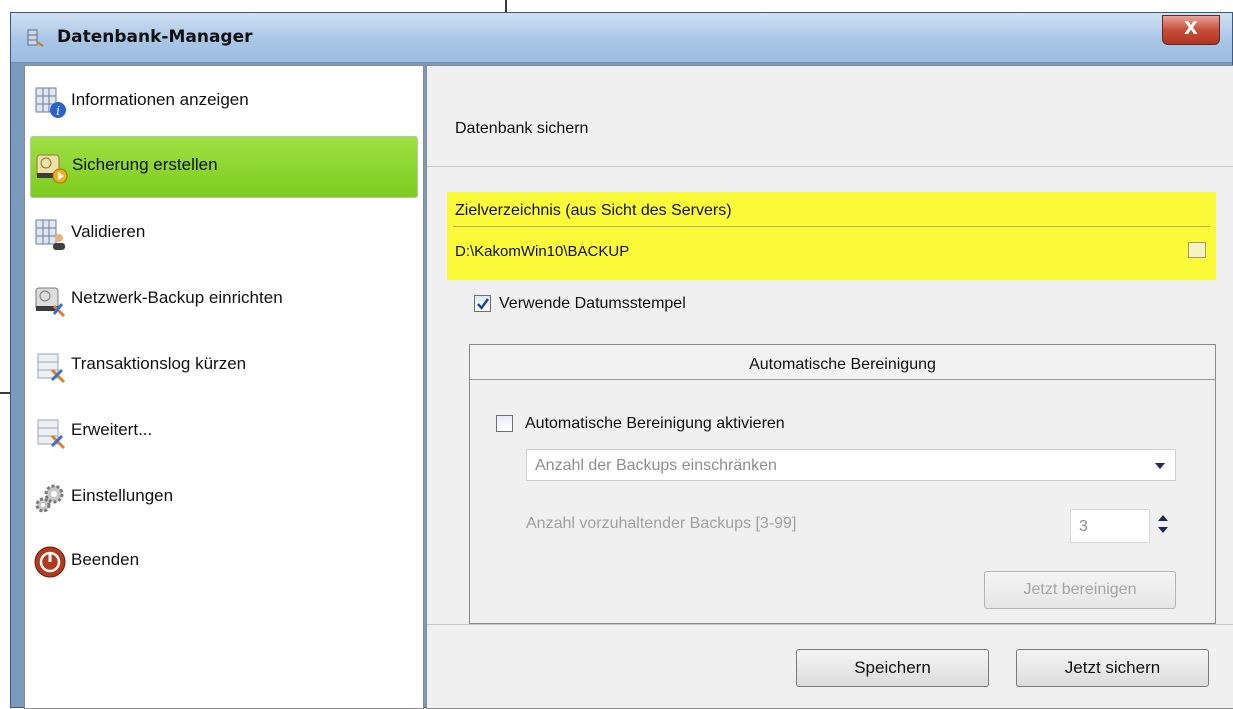 This screenshot has width=1233, height=709. What do you see at coordinates (50, 102) in the screenshot?
I see `database-info-icon: i` at bounding box center [50, 102].